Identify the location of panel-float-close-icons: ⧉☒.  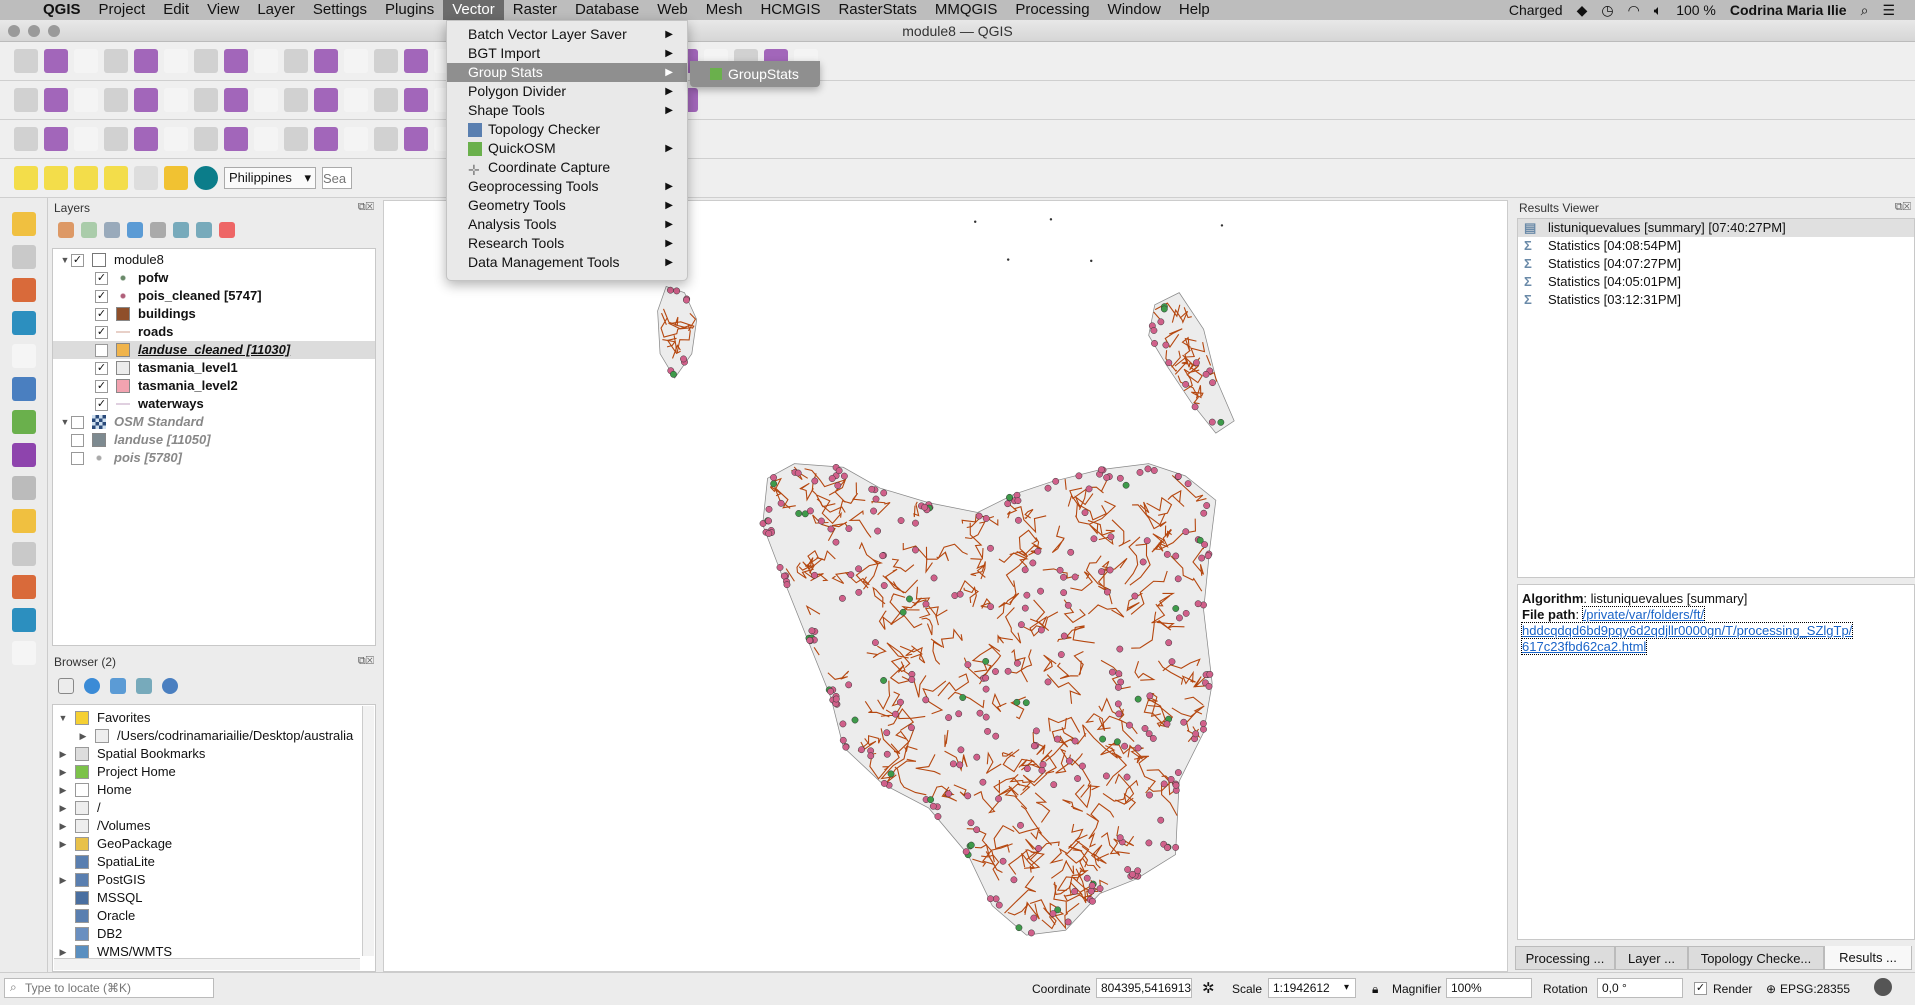
(1903, 207).